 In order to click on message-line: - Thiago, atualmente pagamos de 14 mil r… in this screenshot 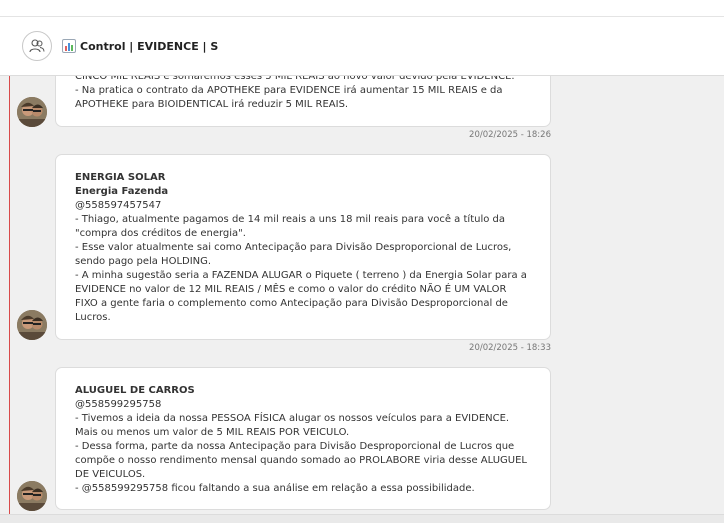, I will do `click(290, 219)`.